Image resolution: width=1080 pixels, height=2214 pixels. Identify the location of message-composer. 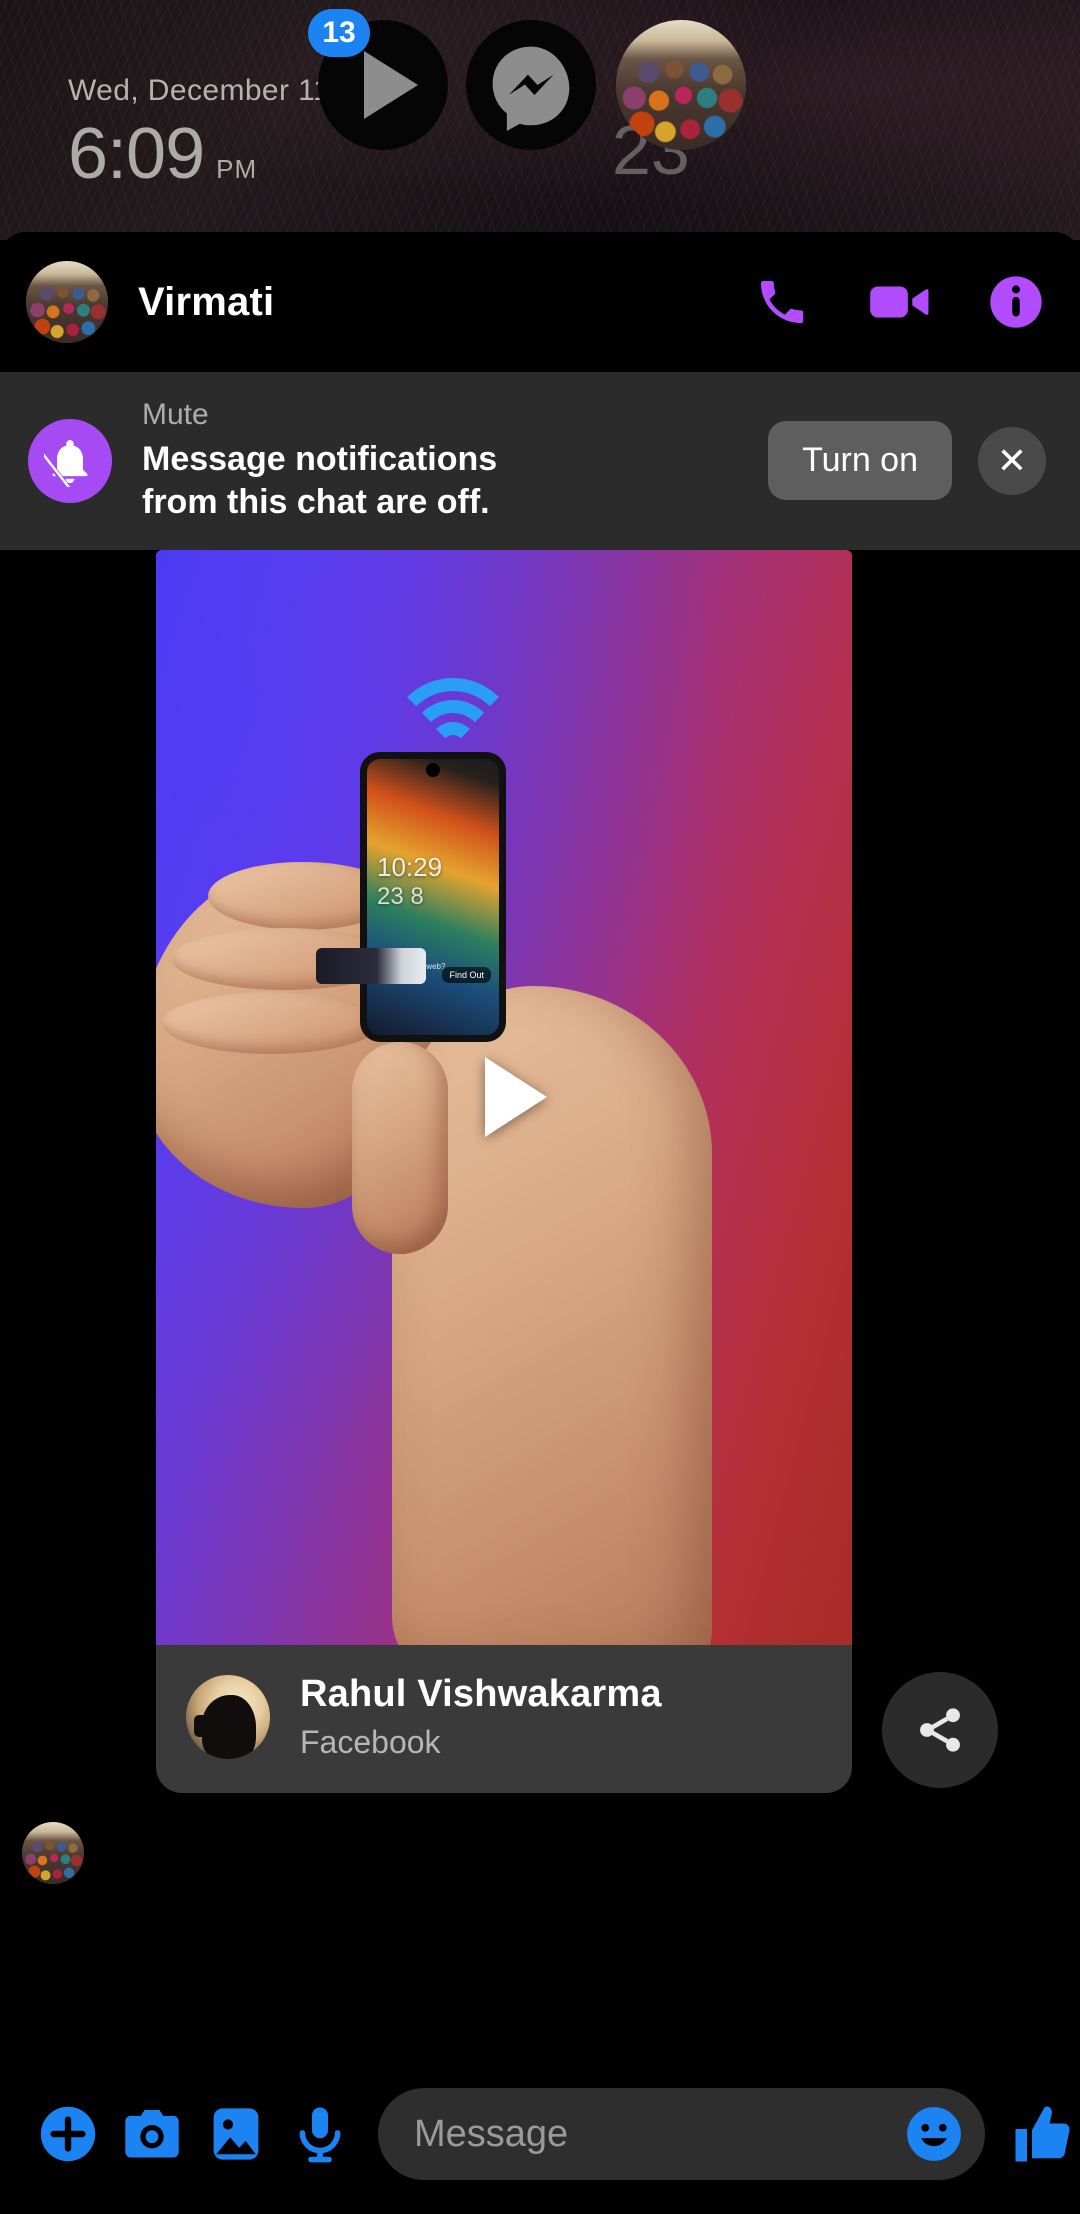
(540, 2134).